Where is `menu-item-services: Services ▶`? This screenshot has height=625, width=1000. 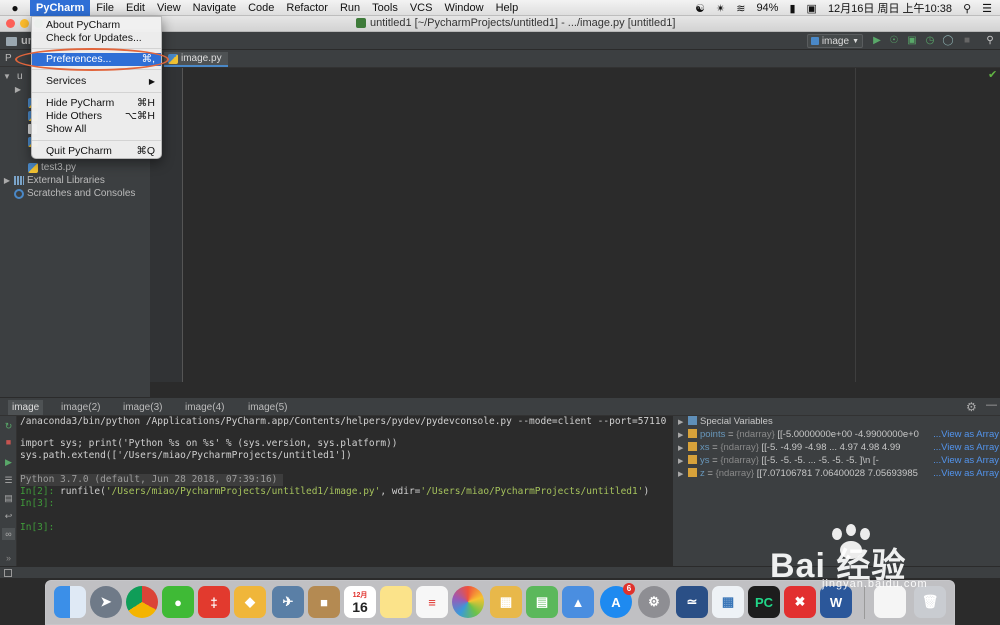 menu-item-services: Services ▶ is located at coordinates (96, 81).